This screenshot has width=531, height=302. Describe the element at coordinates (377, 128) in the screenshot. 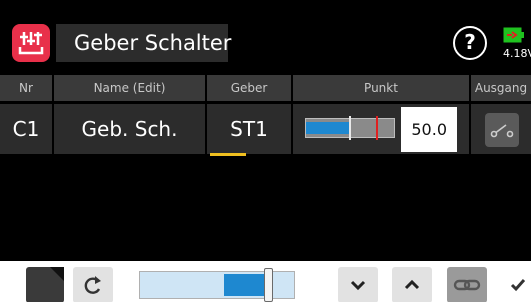

I see `punkt-bar-switch-point-marker` at that location.